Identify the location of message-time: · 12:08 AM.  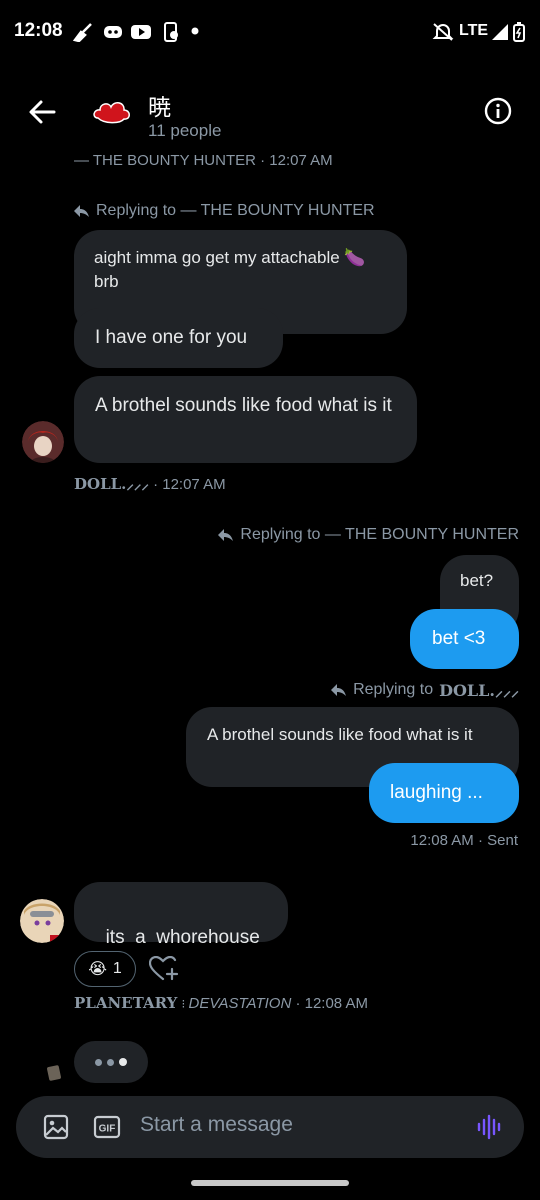
(331, 1003).